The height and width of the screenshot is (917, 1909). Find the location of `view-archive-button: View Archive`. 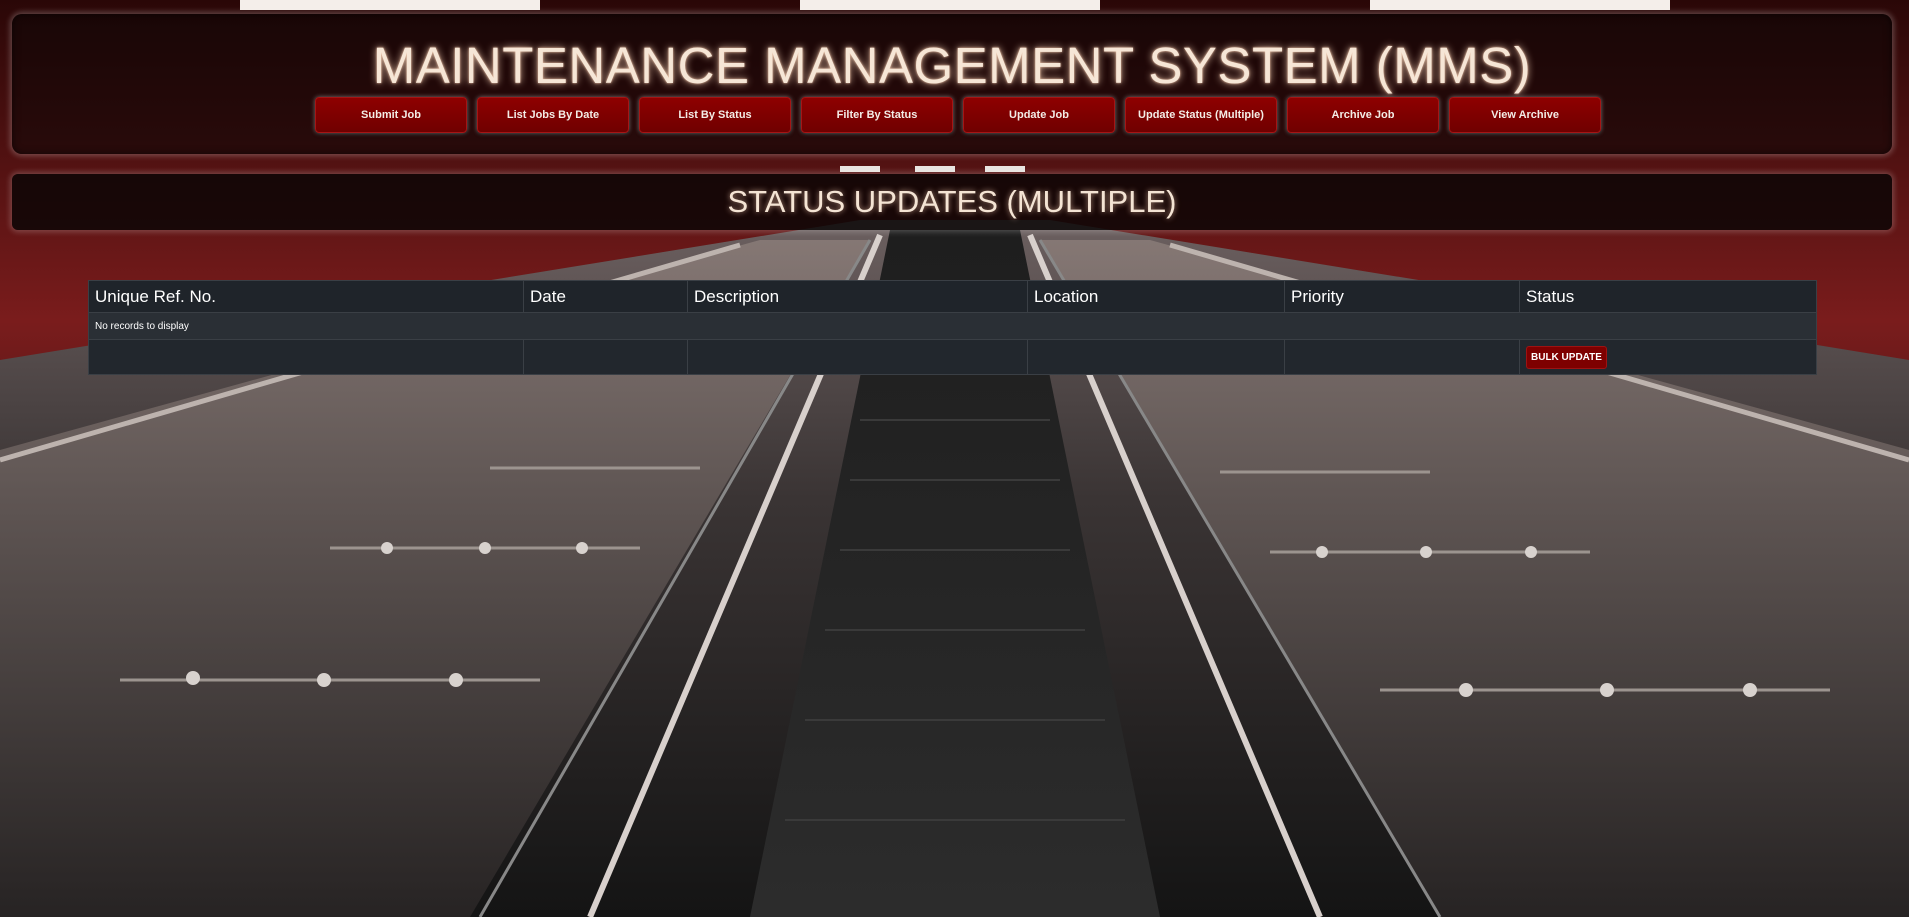

view-archive-button: View Archive is located at coordinates (1525, 115).